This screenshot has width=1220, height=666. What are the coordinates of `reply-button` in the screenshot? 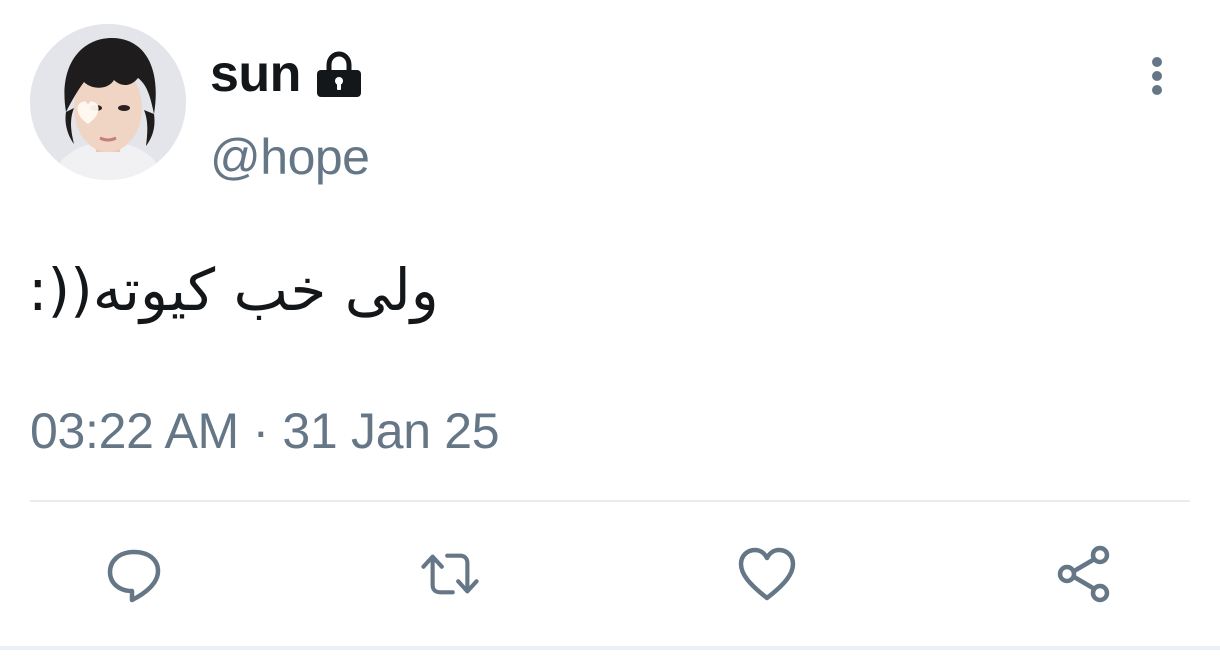 It's located at (134, 574).